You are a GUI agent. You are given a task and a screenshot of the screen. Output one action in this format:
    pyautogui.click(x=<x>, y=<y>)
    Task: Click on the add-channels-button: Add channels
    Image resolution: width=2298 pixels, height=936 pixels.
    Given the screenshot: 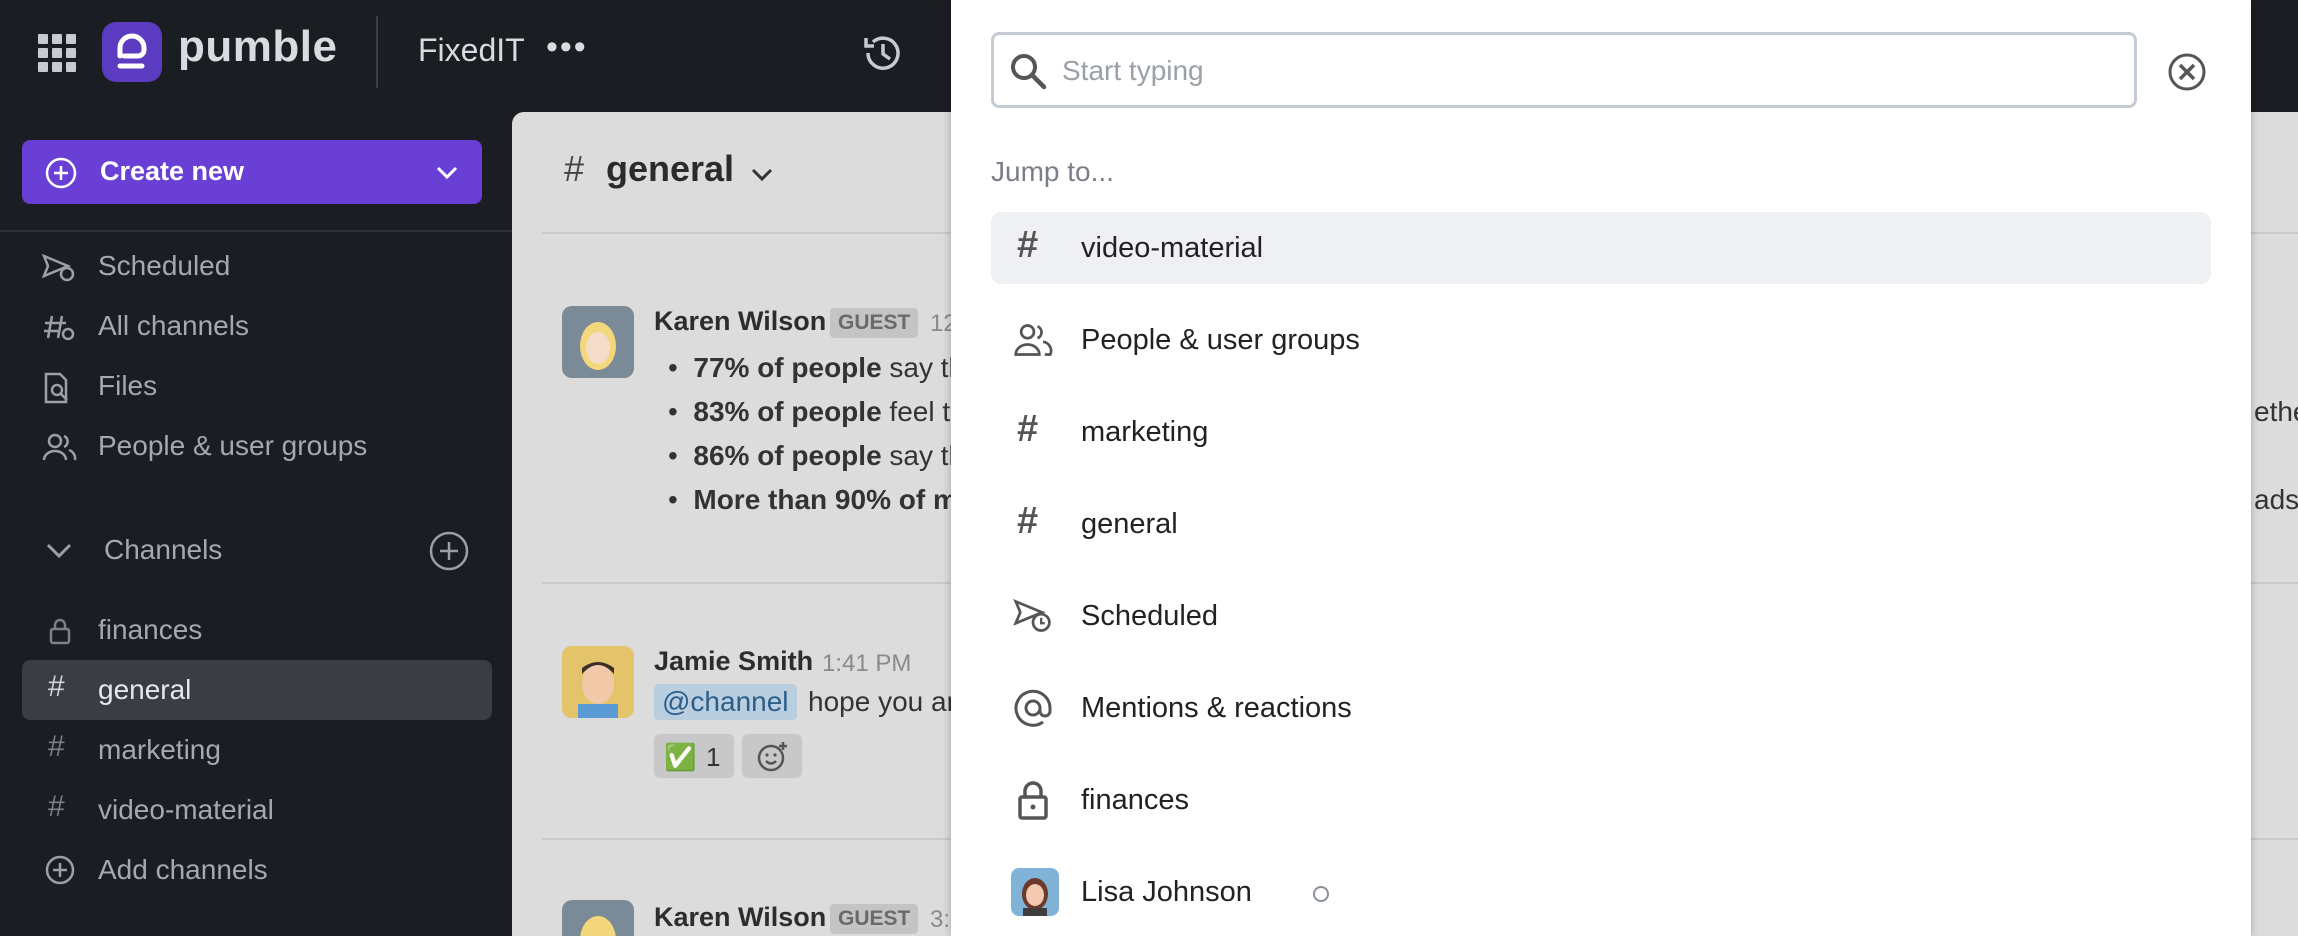 What is the action you would take?
    pyautogui.click(x=256, y=870)
    